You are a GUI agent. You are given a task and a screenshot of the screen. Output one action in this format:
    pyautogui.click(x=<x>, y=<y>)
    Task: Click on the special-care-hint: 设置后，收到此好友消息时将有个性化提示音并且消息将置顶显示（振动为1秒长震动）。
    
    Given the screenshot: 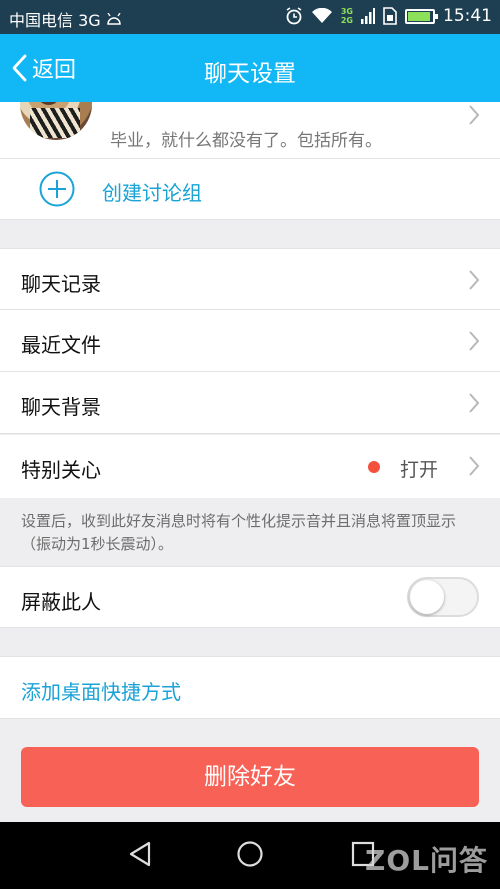 What is the action you would take?
    pyautogui.click(x=250, y=532)
    